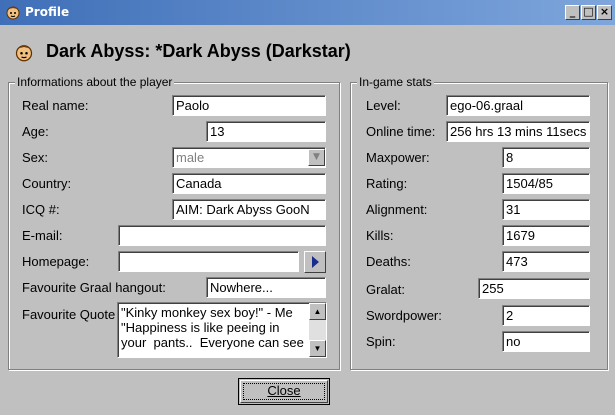 The image size is (615, 415). I want to click on swordpower-label: Swordpower:, so click(404, 315).